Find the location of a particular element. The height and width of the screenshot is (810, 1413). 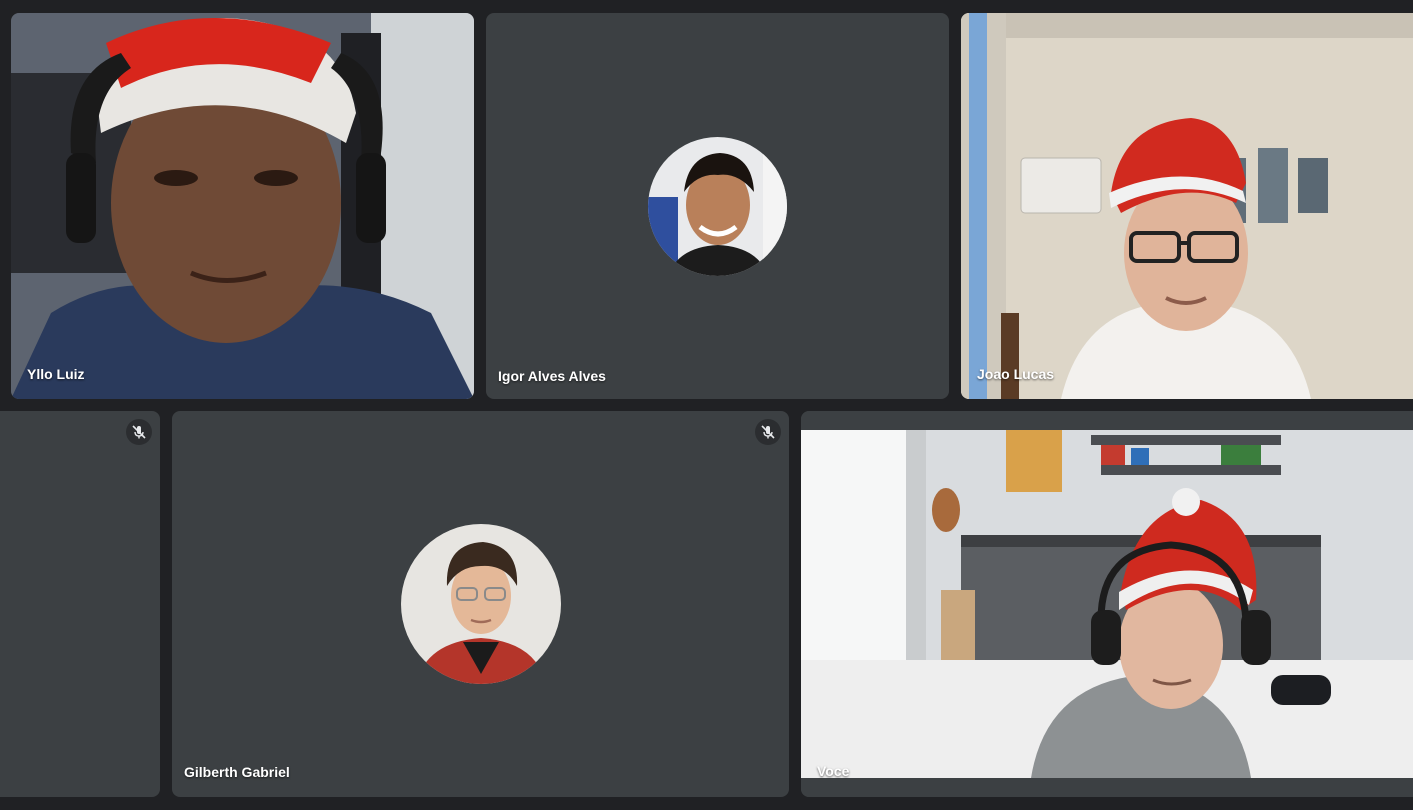

participant-name: Voce is located at coordinates (833, 771).